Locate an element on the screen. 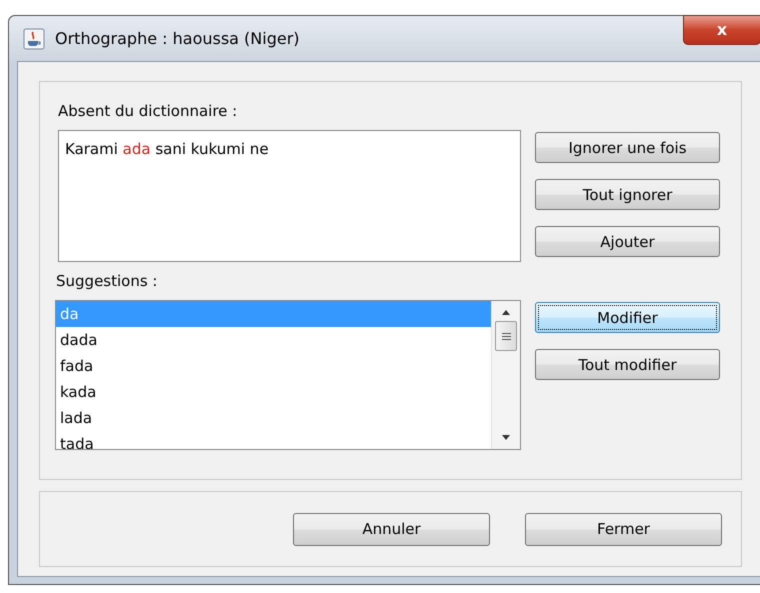 The height and width of the screenshot is (593, 760). coffee-cup-icon is located at coordinates (34, 39).